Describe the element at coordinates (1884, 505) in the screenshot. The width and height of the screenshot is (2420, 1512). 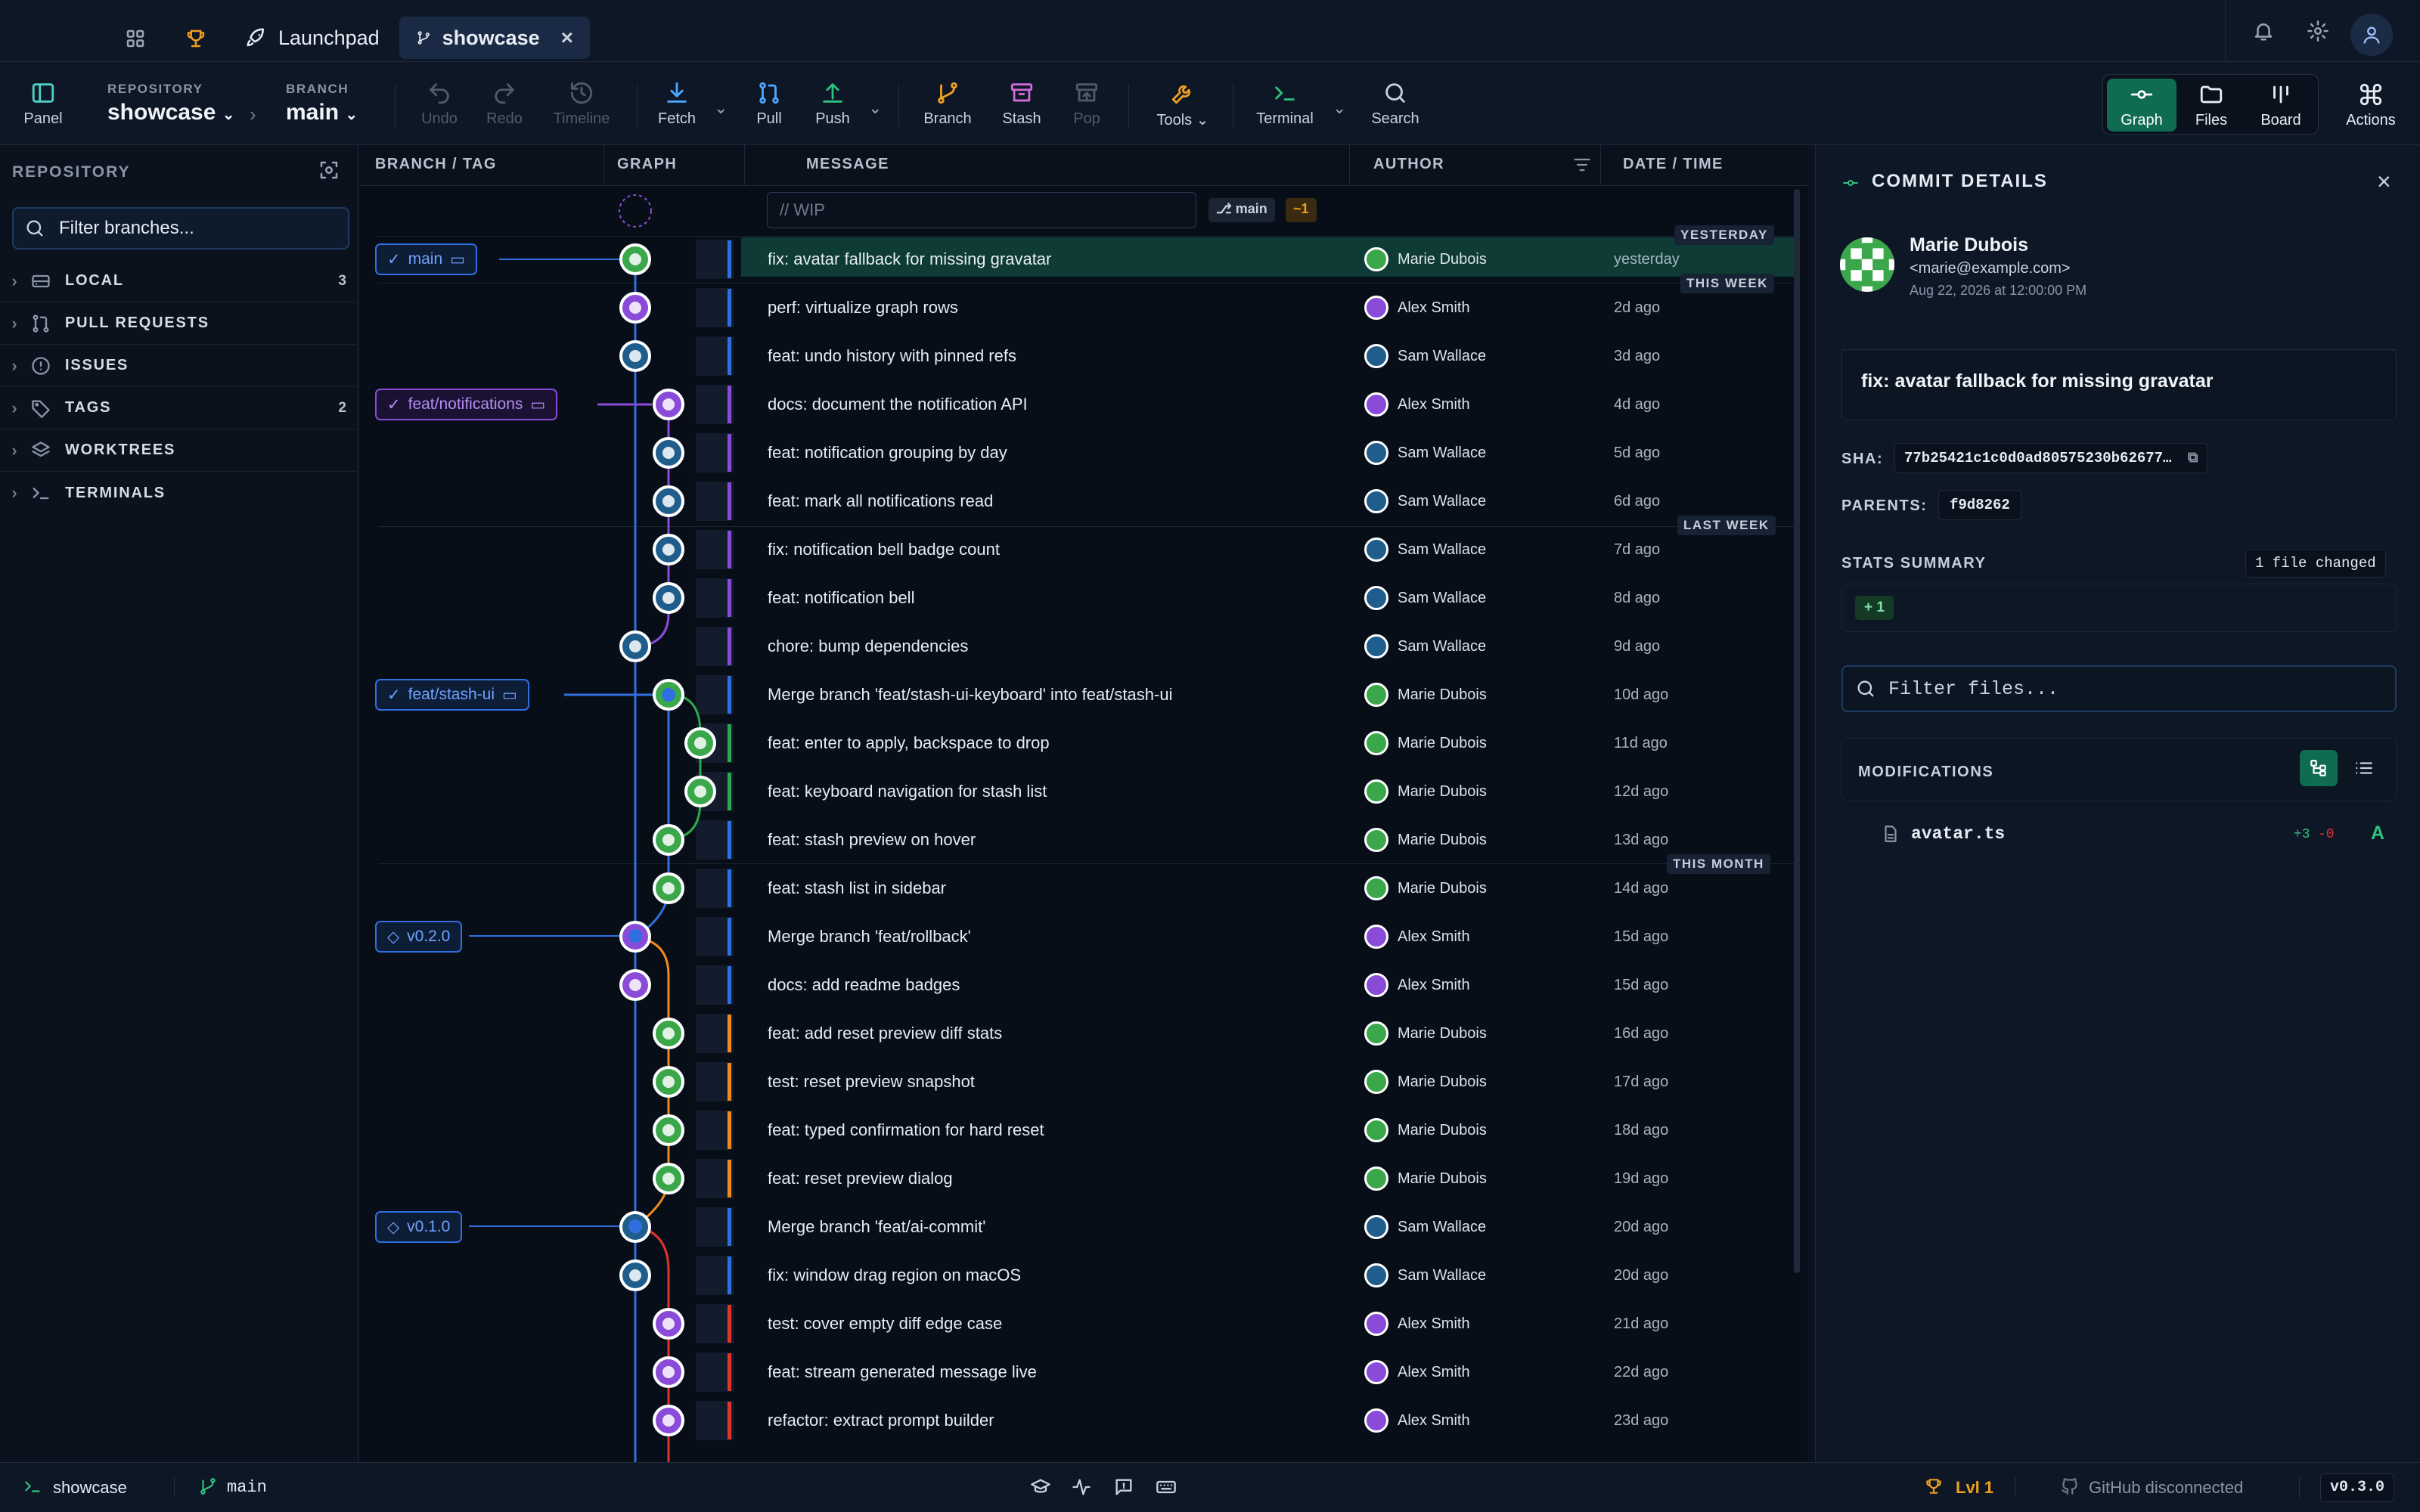
I see `parents-label: PARENTS:` at that location.